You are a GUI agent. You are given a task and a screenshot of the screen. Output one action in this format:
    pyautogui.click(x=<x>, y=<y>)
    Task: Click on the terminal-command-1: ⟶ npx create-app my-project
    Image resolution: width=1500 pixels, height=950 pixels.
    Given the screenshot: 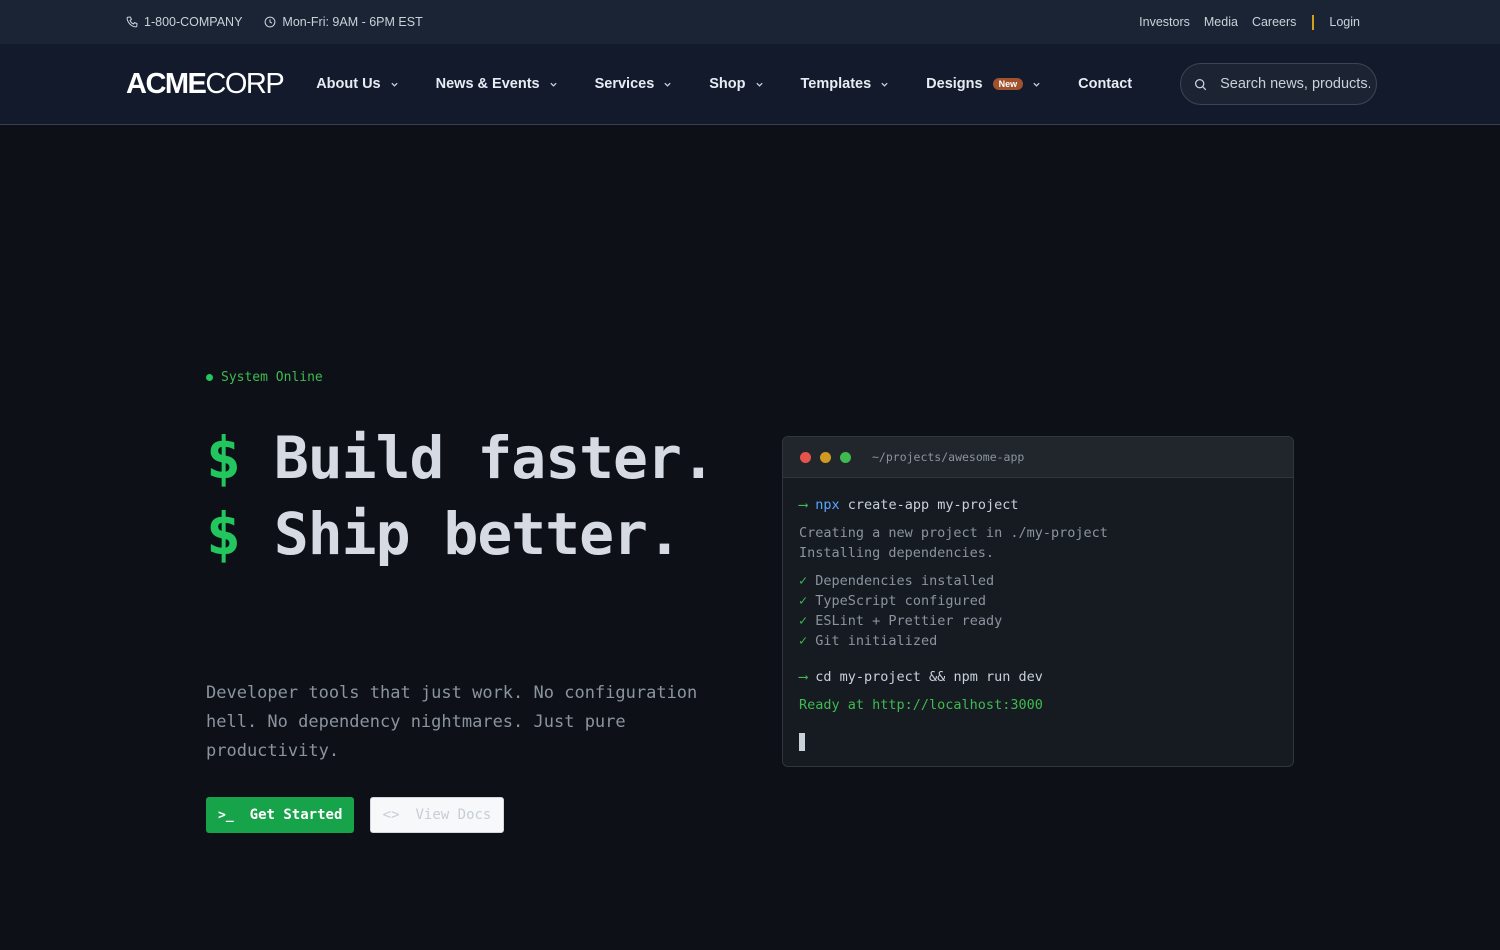 What is the action you would take?
    pyautogui.click(x=1038, y=505)
    